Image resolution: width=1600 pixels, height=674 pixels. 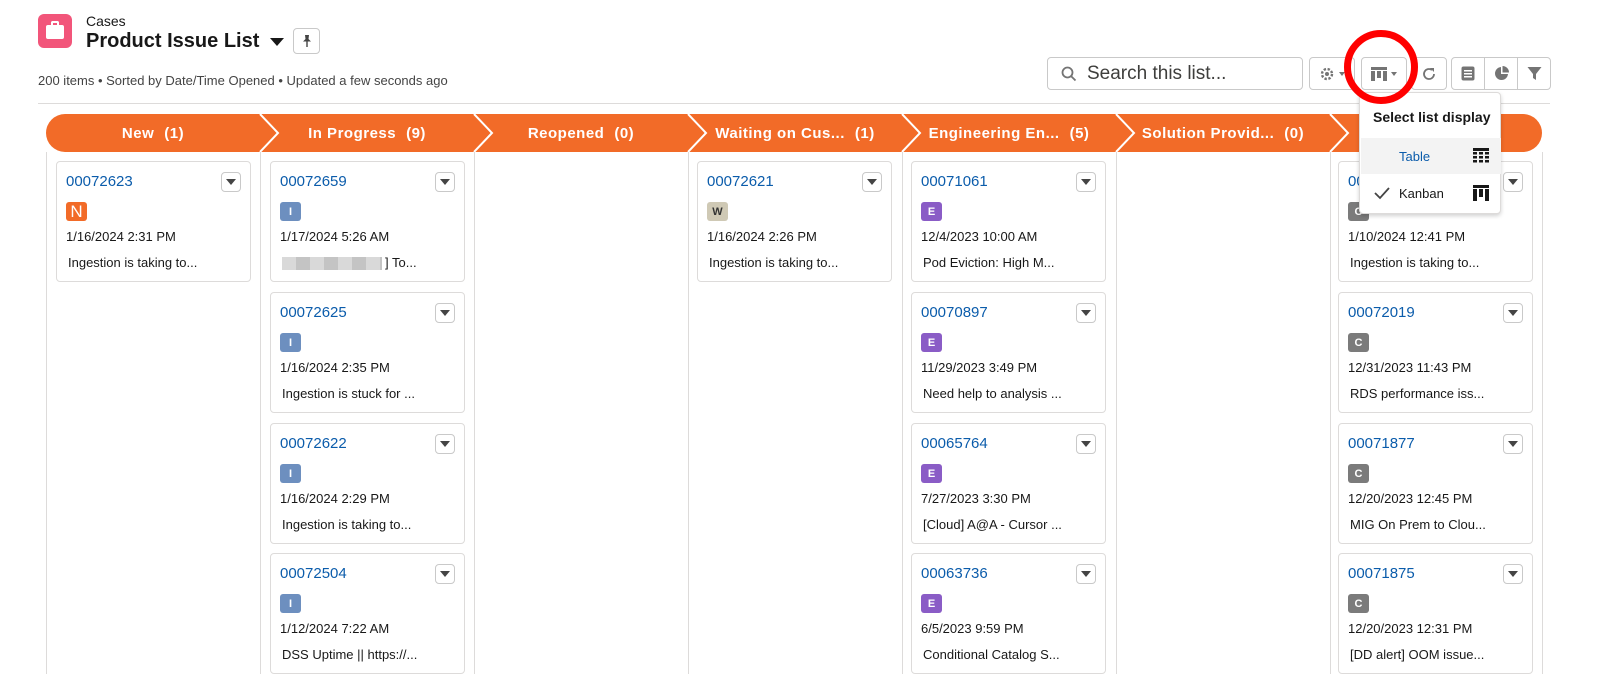 What do you see at coordinates (931, 603) in the screenshot?
I see `owner-avatar-badge: E` at bounding box center [931, 603].